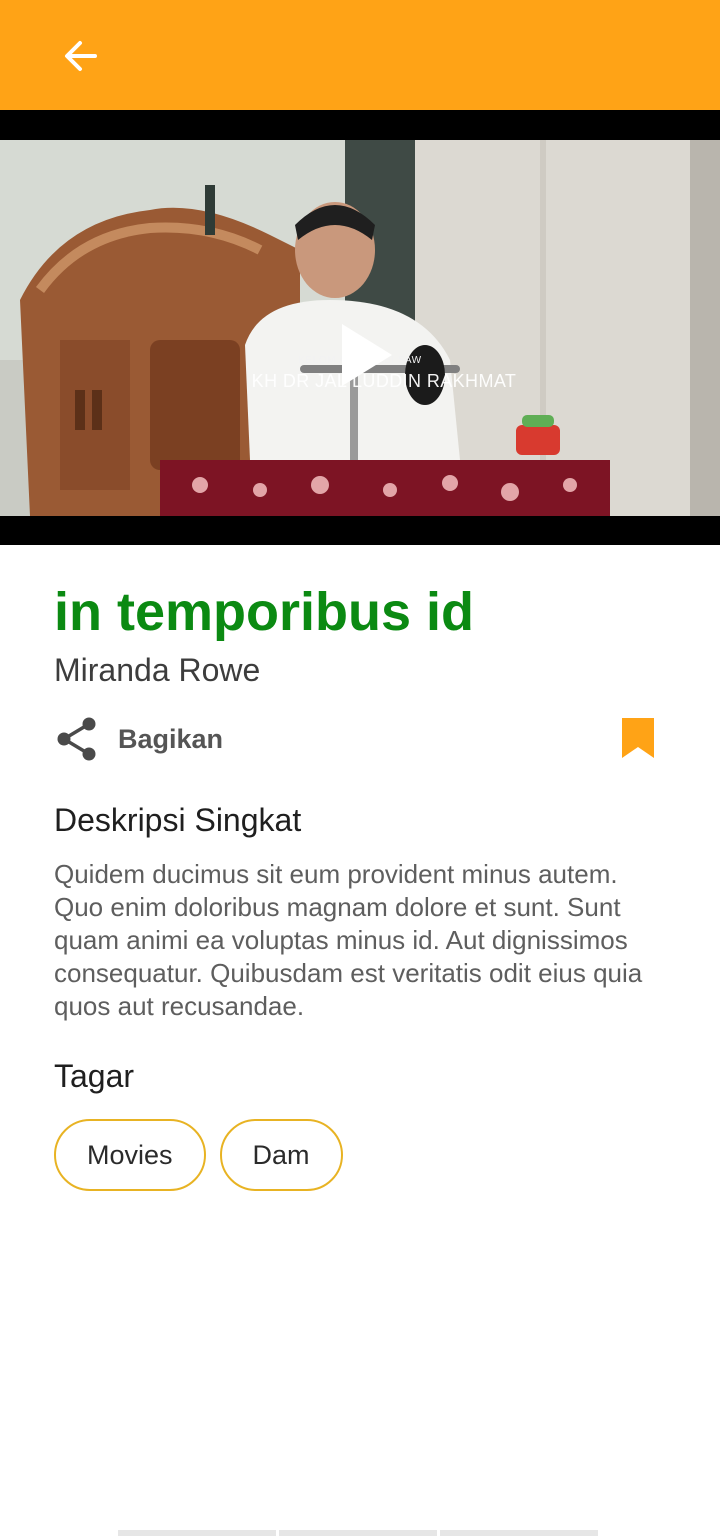 Image resolution: width=720 pixels, height=1536 pixels. What do you see at coordinates (264, 612) in the screenshot?
I see `content-title: in temporibus id` at bounding box center [264, 612].